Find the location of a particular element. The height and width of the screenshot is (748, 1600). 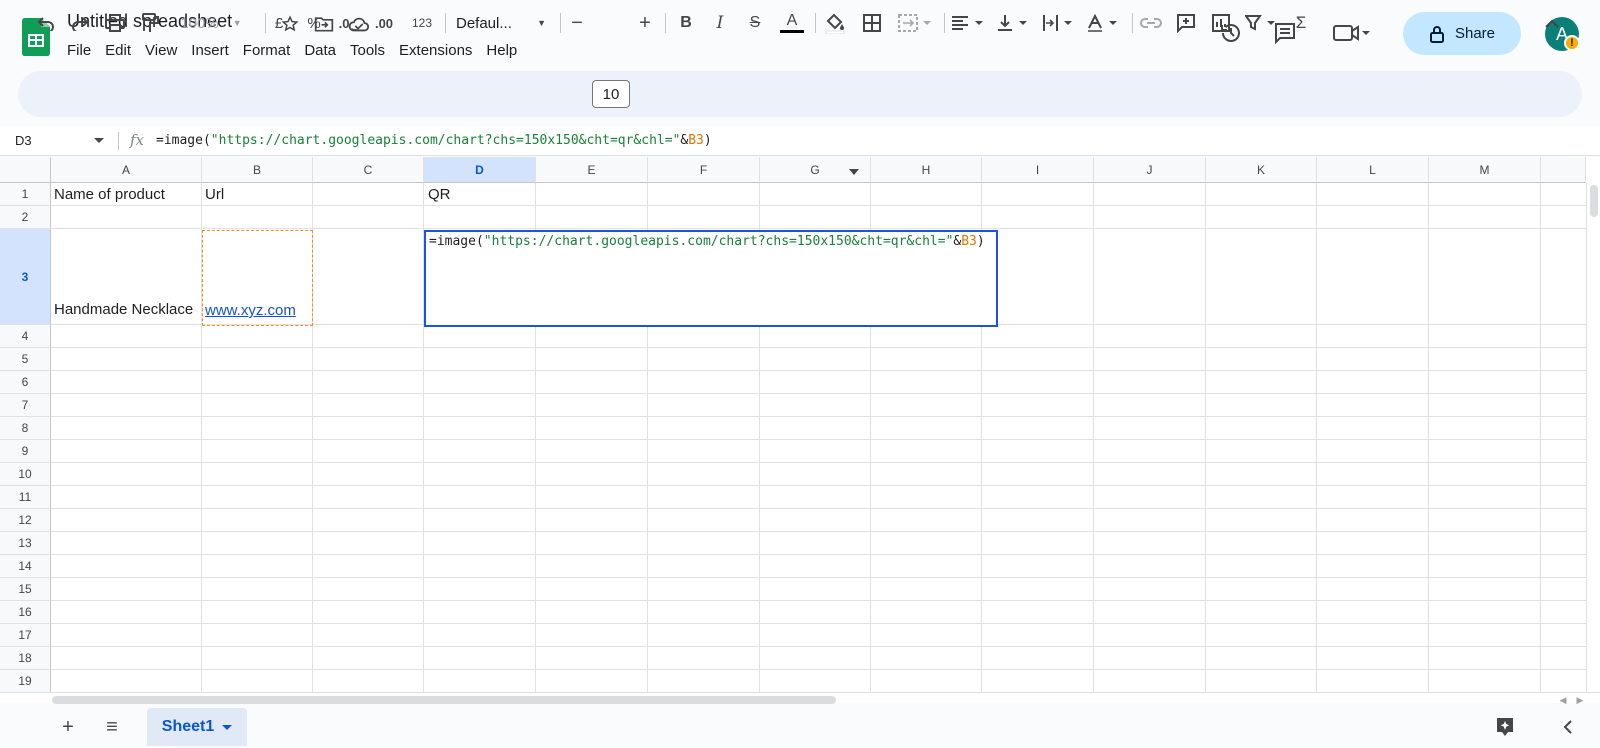

increase-decimal-button: .00 is located at coordinates (384, 23).